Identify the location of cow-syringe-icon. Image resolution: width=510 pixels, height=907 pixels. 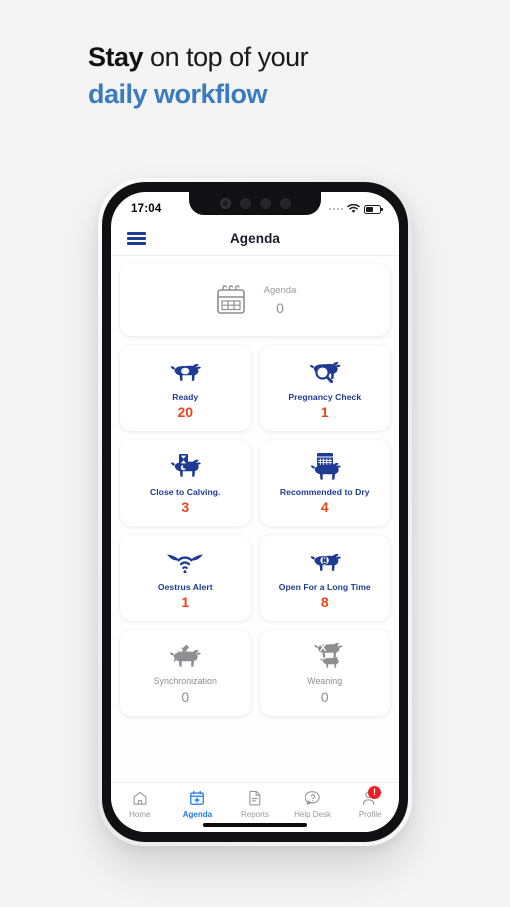
(185, 657).